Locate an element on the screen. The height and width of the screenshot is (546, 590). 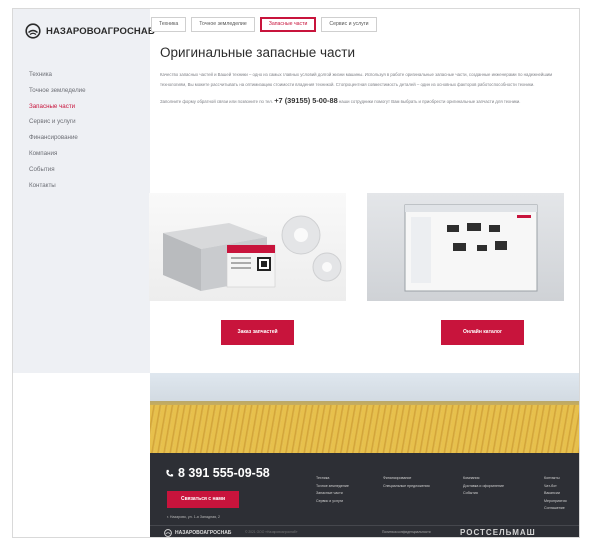
page-title: Оригинальные запасные части is located at coordinates (258, 52).